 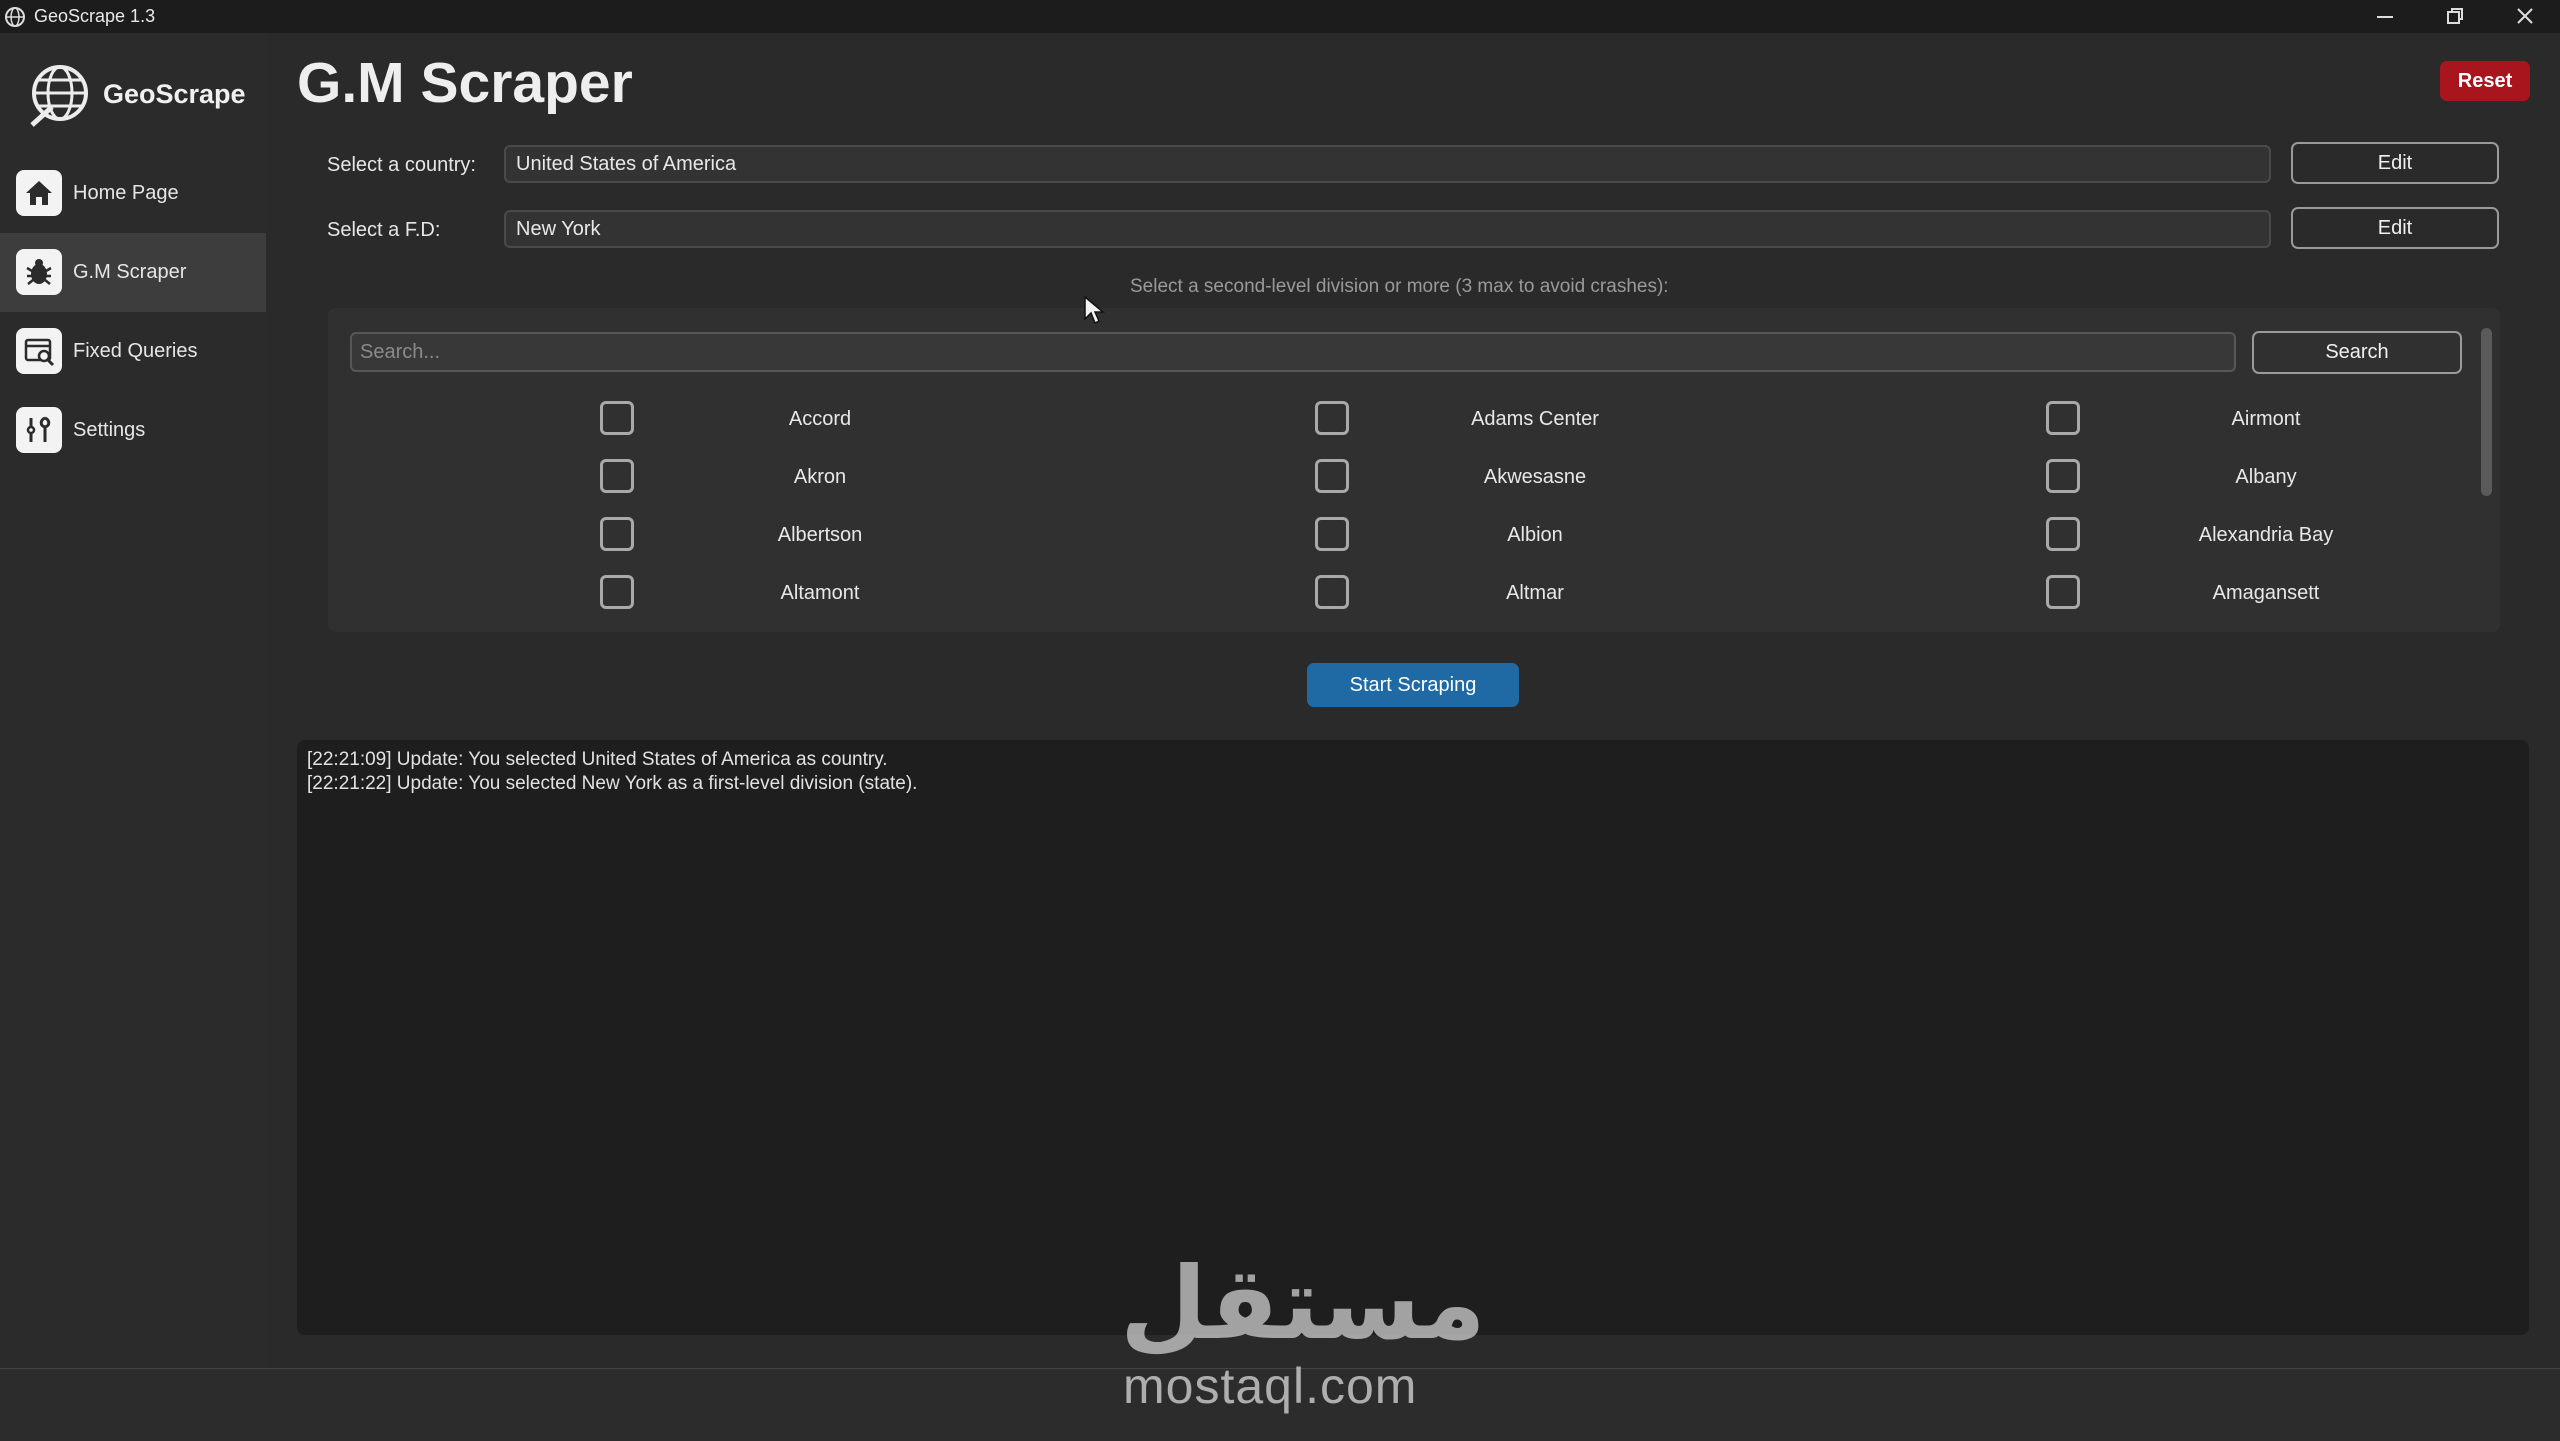 I want to click on division-checkbox: Albany, so click(x=2286, y=478).